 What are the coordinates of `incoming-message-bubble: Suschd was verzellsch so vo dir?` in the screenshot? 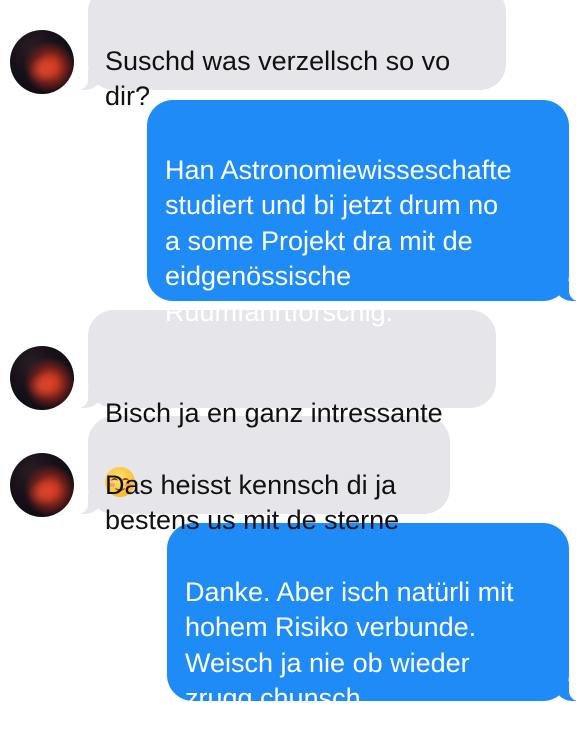 It's located at (292, 55).